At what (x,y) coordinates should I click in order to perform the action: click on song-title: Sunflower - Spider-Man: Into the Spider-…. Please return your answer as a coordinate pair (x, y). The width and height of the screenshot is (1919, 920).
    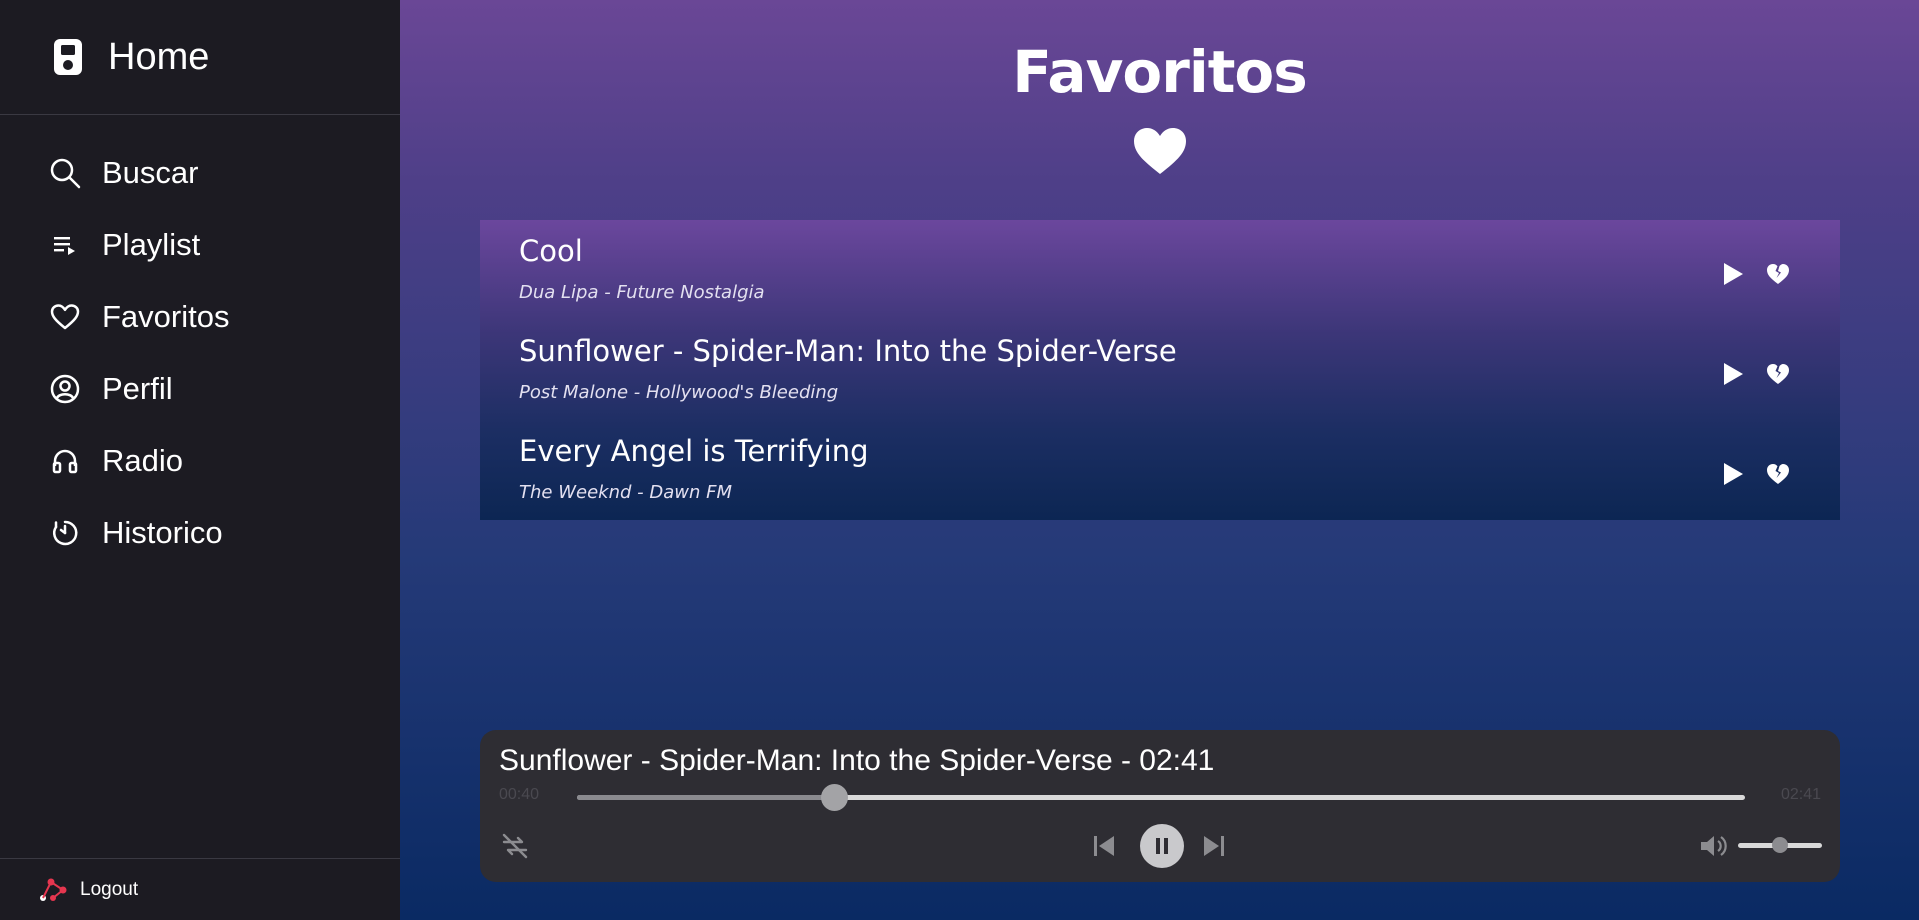
    Looking at the image, I should click on (848, 351).